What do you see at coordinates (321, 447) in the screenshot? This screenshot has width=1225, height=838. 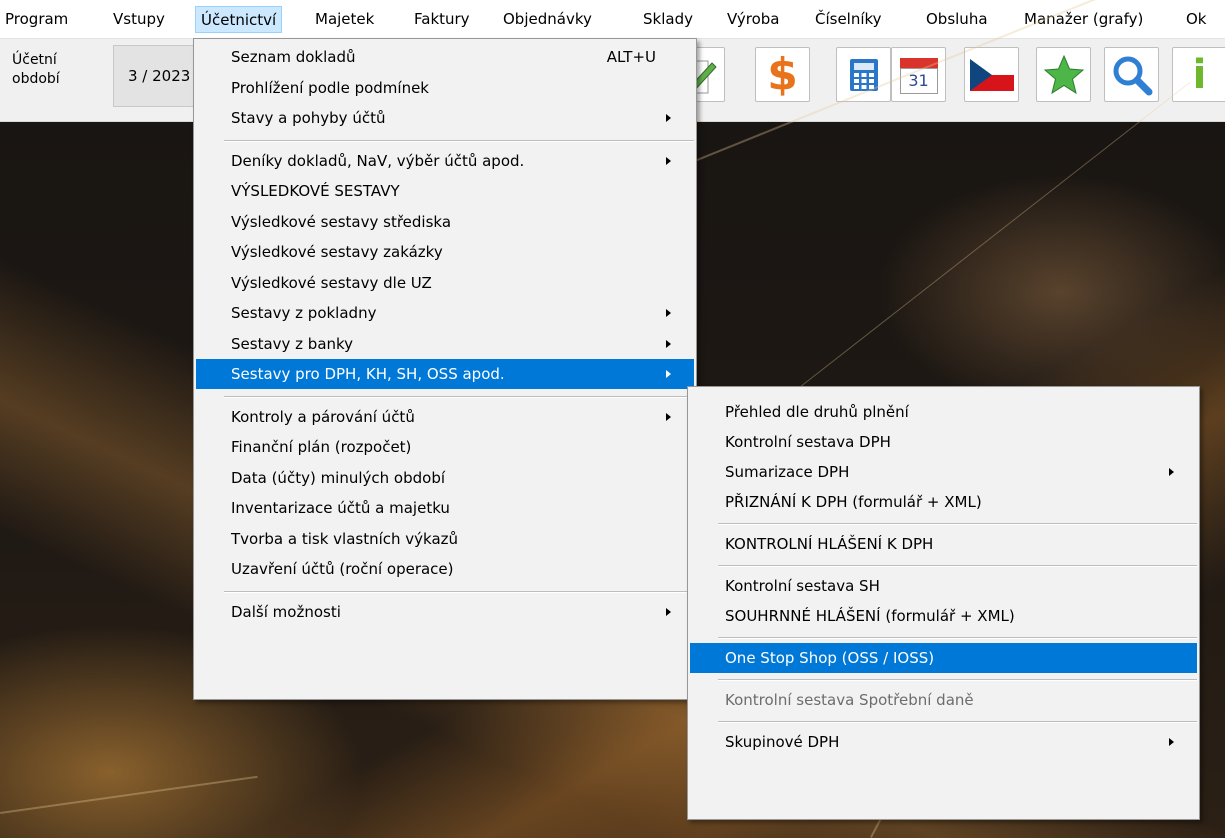 I see `menu-item-label: Finanční plán (rozpočet)` at bounding box center [321, 447].